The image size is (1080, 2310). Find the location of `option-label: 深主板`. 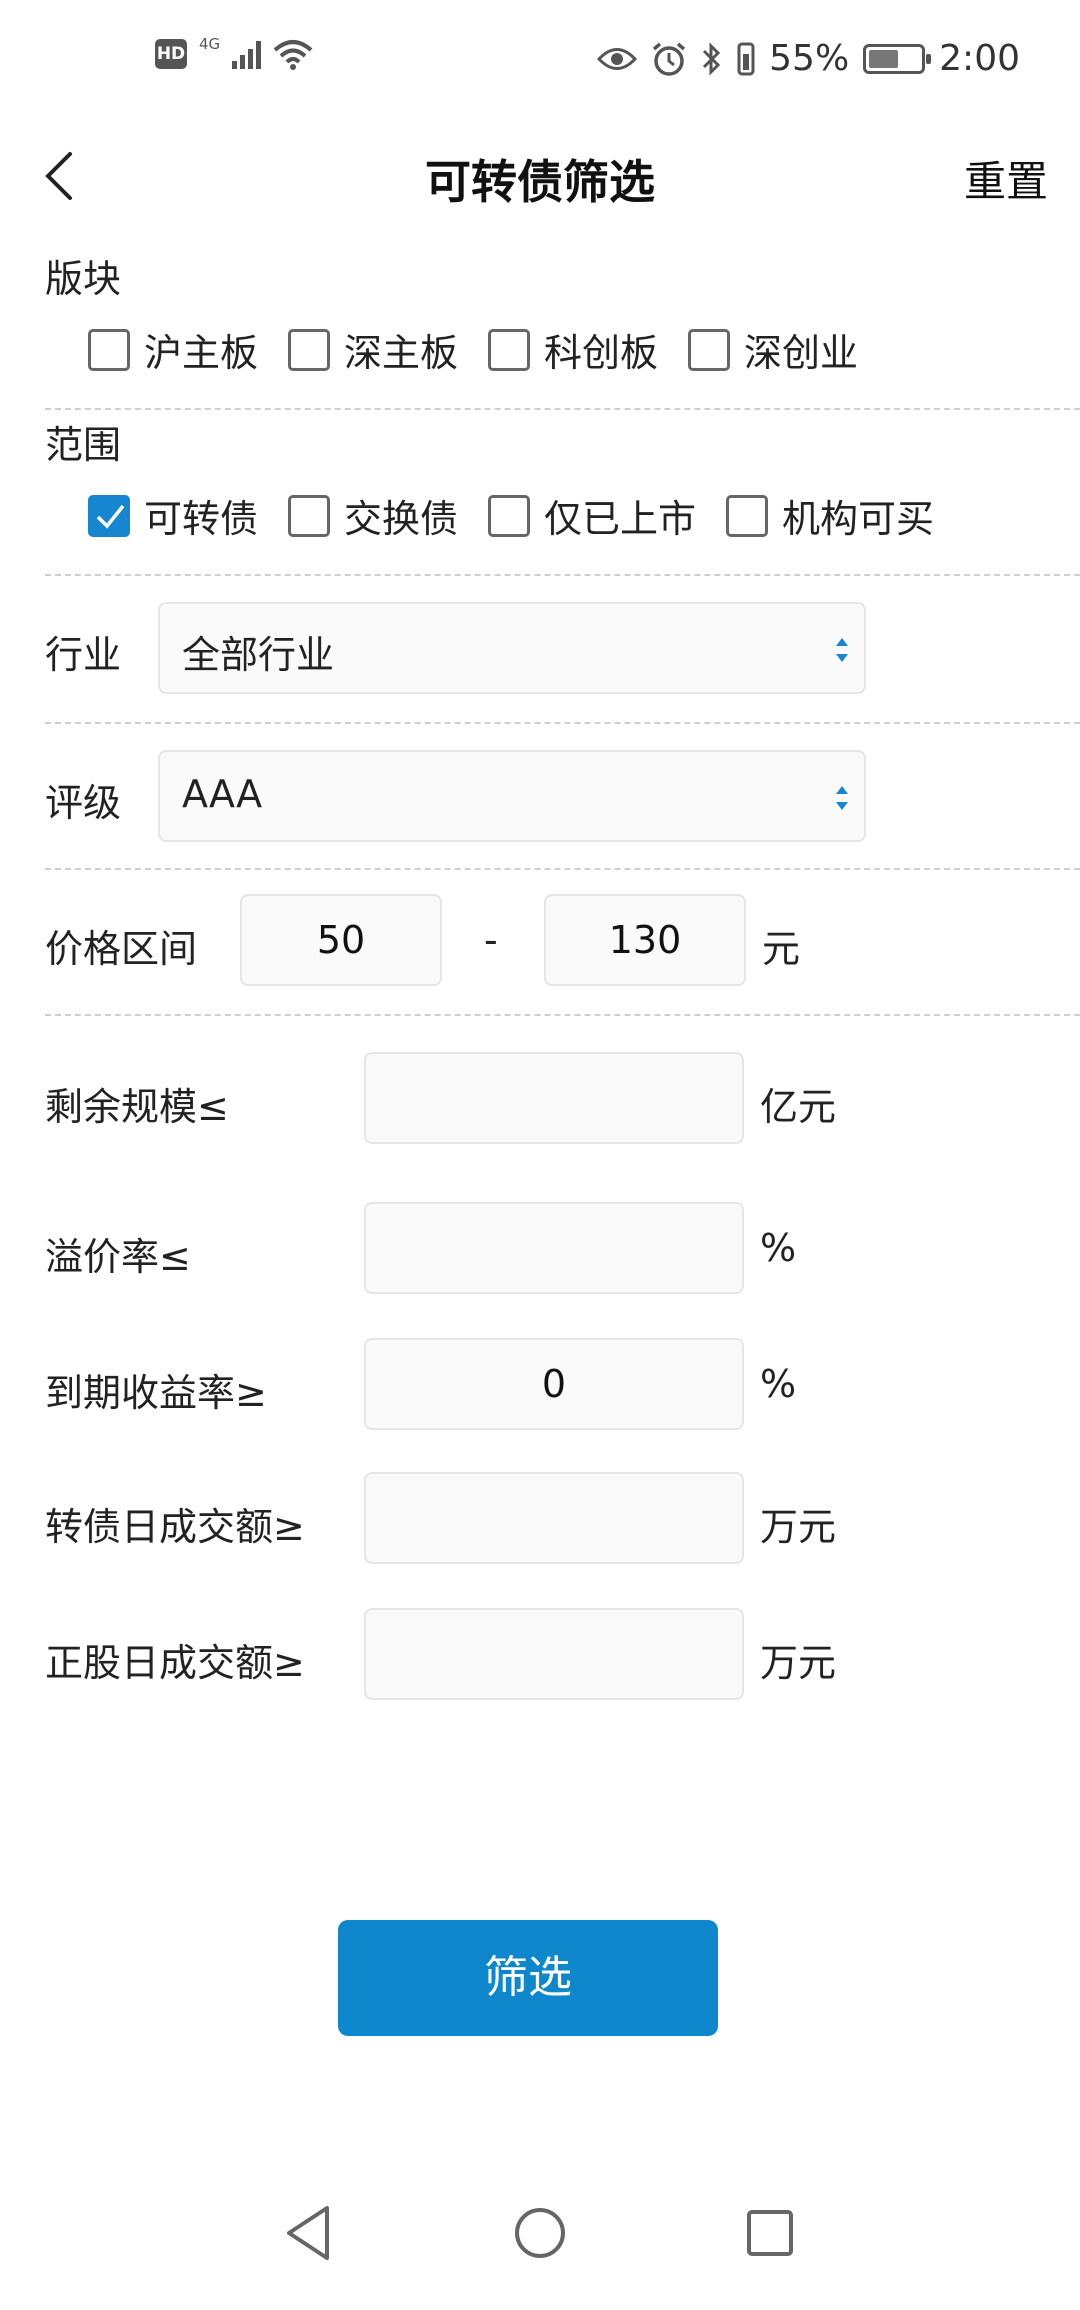

option-label: 深主板 is located at coordinates (401, 353).